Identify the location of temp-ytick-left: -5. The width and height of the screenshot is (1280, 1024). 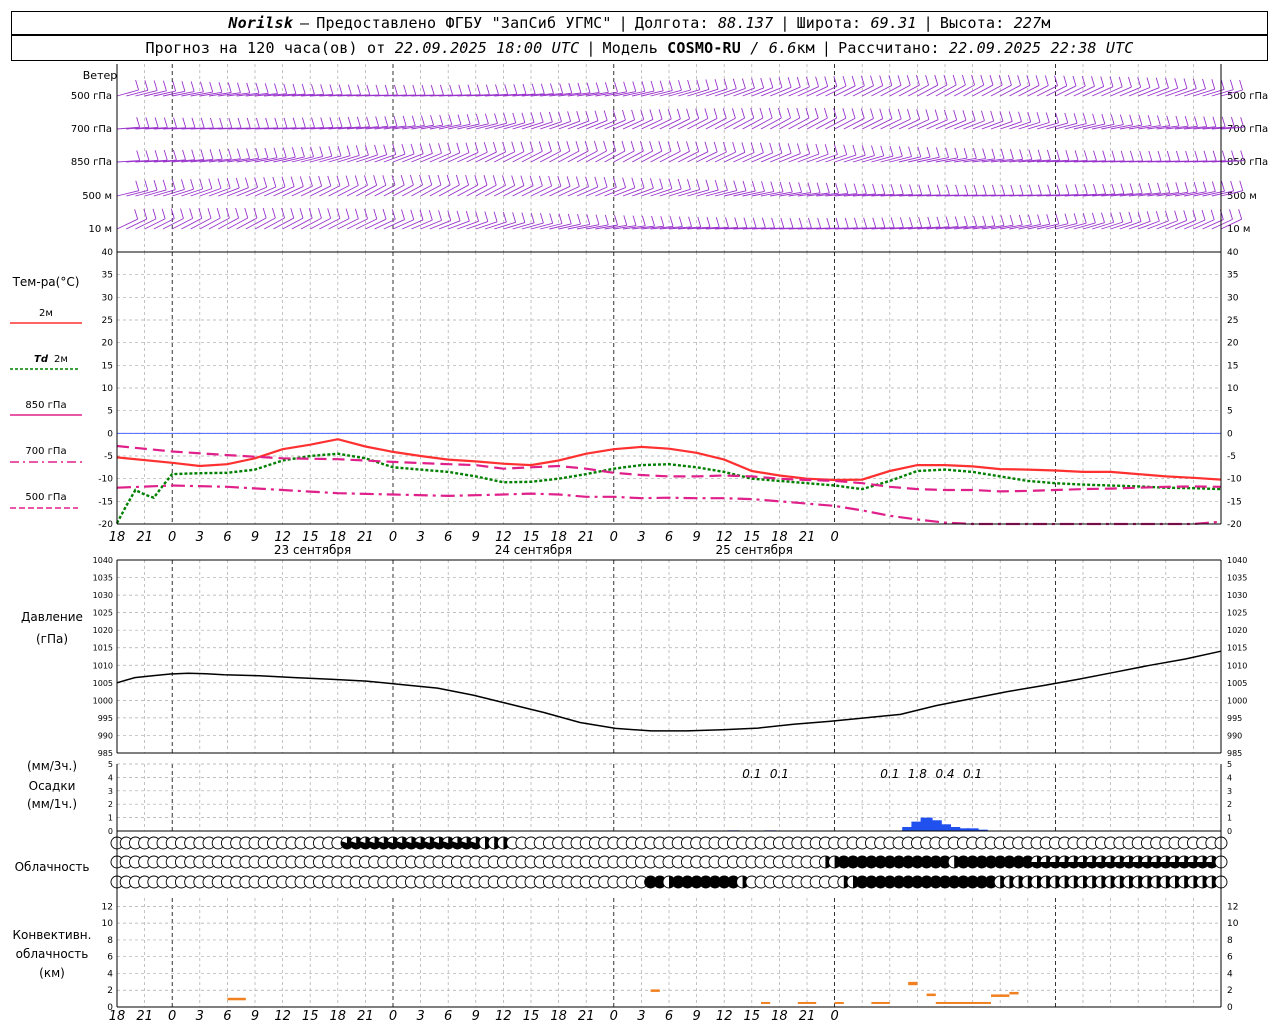
(108, 457).